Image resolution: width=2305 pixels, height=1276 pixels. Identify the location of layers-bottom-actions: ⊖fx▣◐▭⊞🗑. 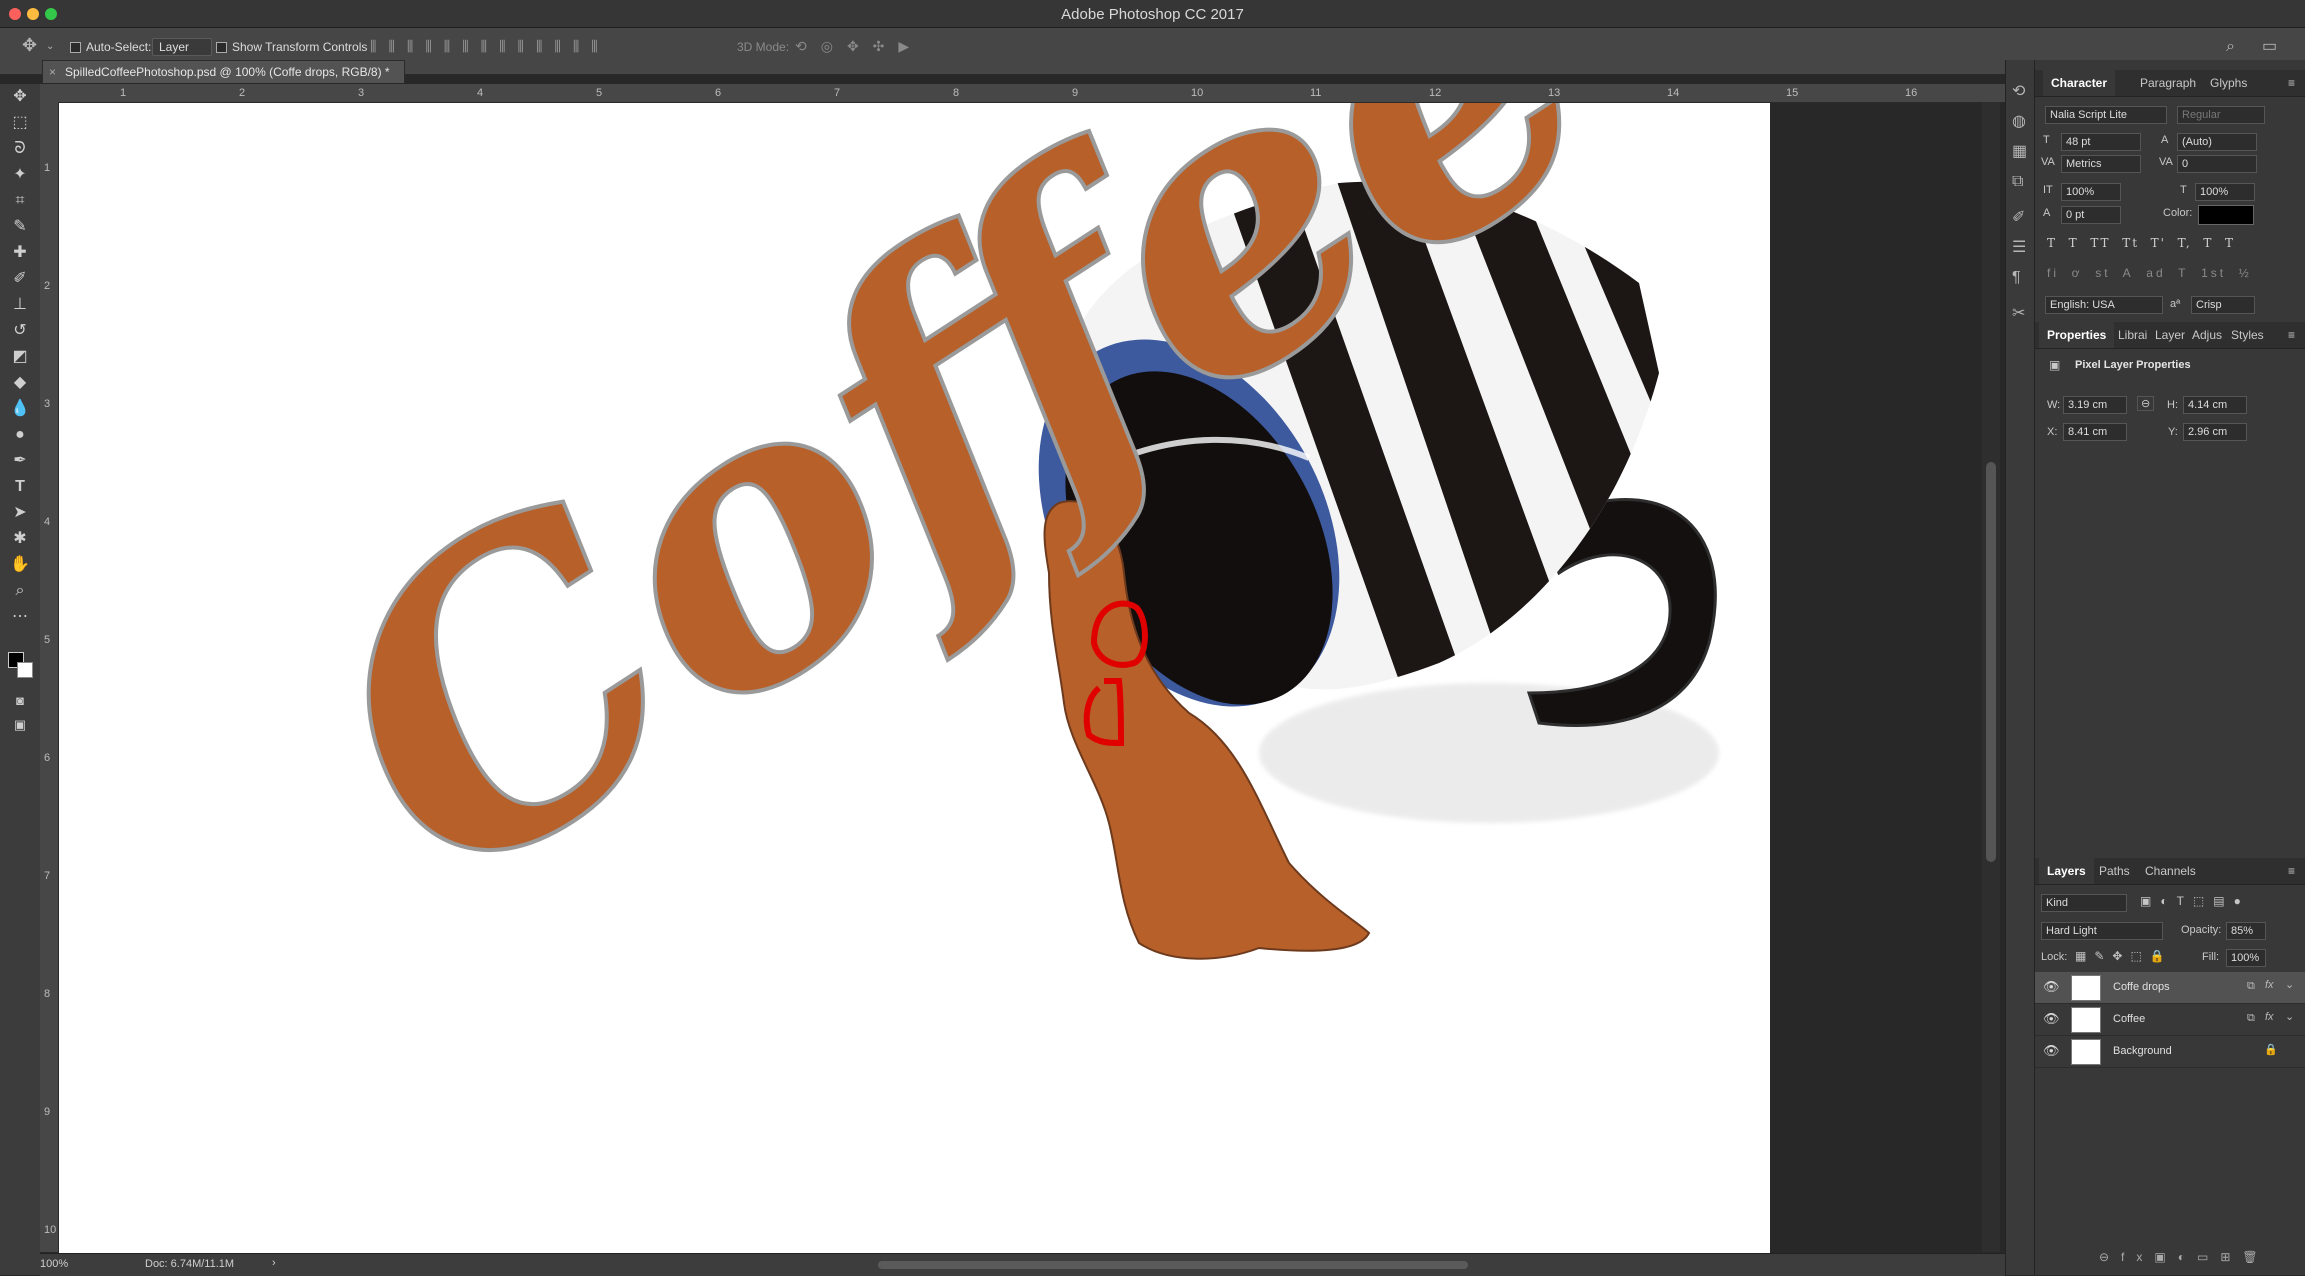
(2199, 1257).